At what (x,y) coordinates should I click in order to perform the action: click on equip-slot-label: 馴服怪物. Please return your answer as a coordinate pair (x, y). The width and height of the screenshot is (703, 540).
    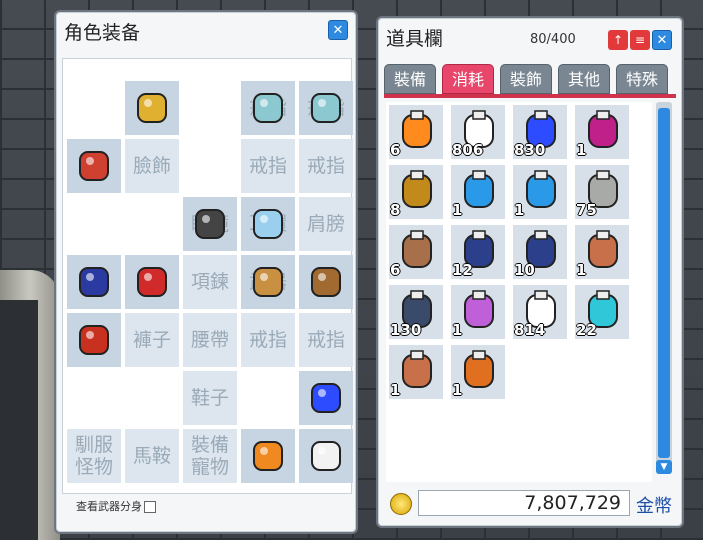
    Looking at the image, I should click on (93, 456).